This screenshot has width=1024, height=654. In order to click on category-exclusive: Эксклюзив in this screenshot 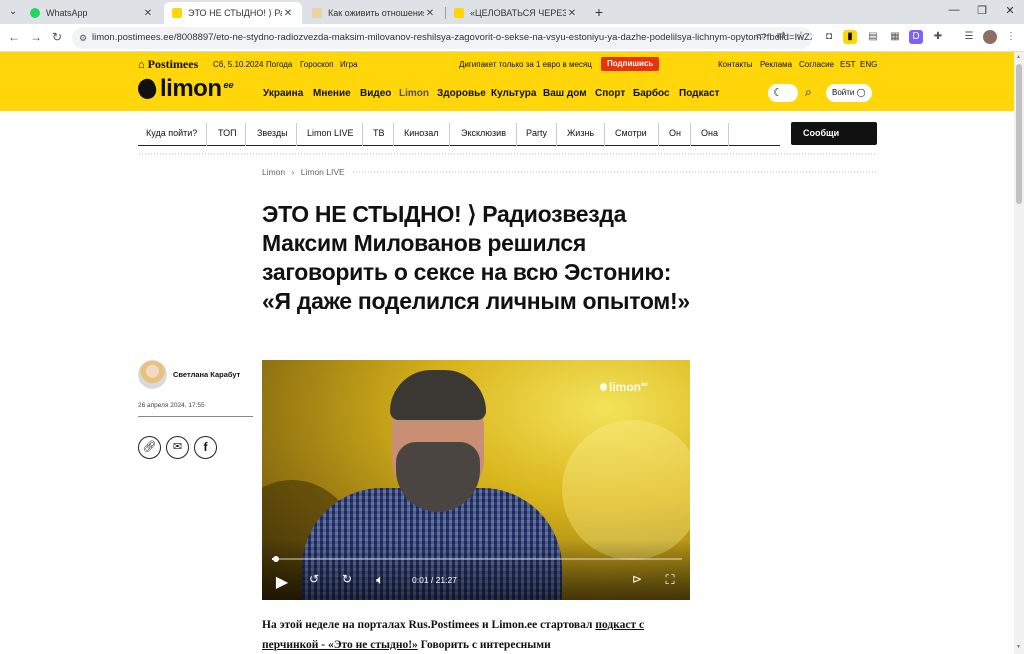, I will do `click(483, 133)`.